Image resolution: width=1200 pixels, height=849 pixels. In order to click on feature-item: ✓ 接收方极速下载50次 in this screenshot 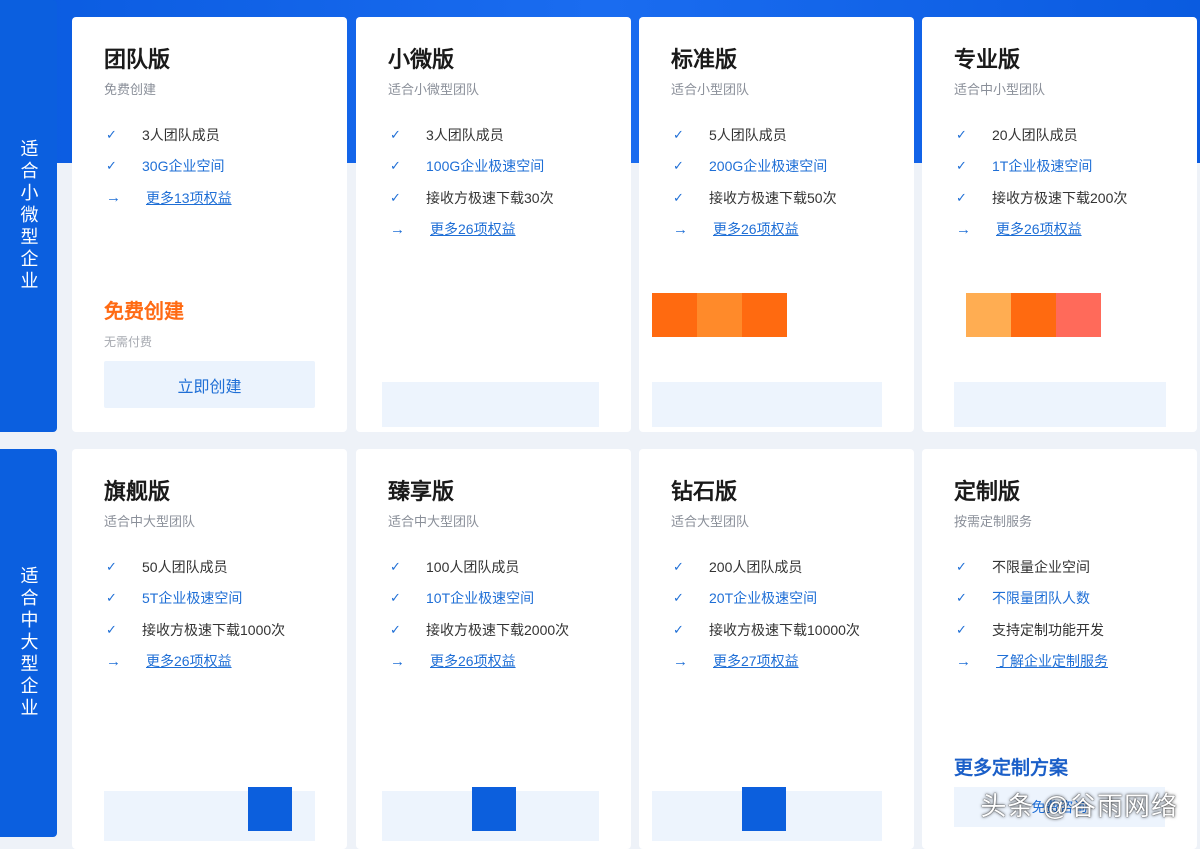, I will do `click(776, 198)`.